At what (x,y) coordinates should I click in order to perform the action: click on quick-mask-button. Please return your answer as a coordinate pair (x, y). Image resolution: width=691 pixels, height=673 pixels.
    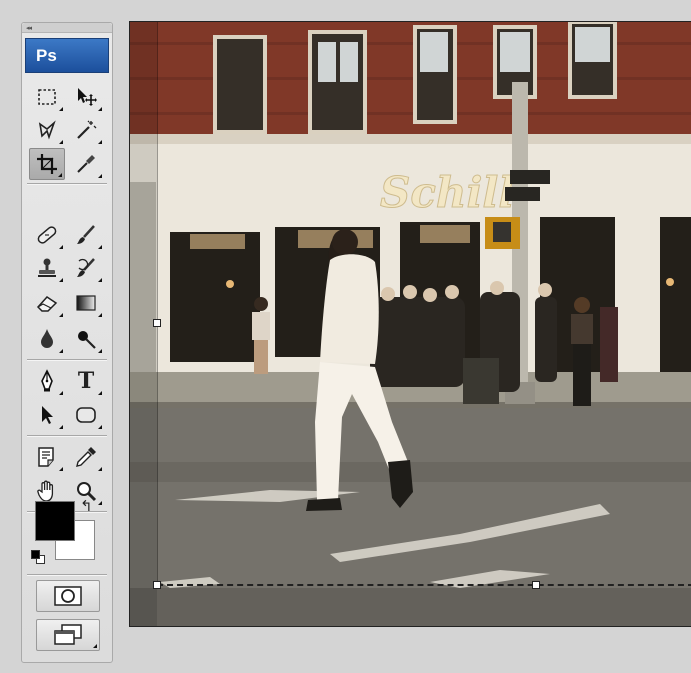
    Looking at the image, I should click on (68, 596).